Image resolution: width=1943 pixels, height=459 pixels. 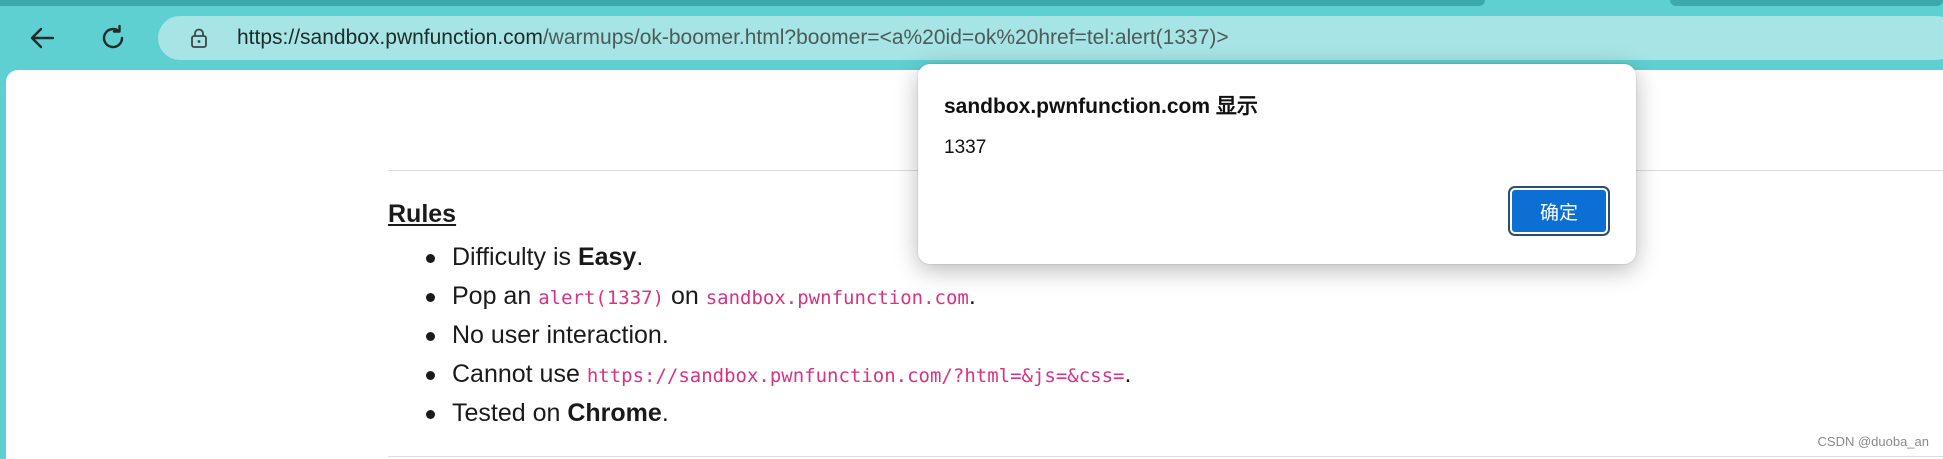 I want to click on dialog-title: sandbox.pwnfunction.com 显示, so click(x=1101, y=106).